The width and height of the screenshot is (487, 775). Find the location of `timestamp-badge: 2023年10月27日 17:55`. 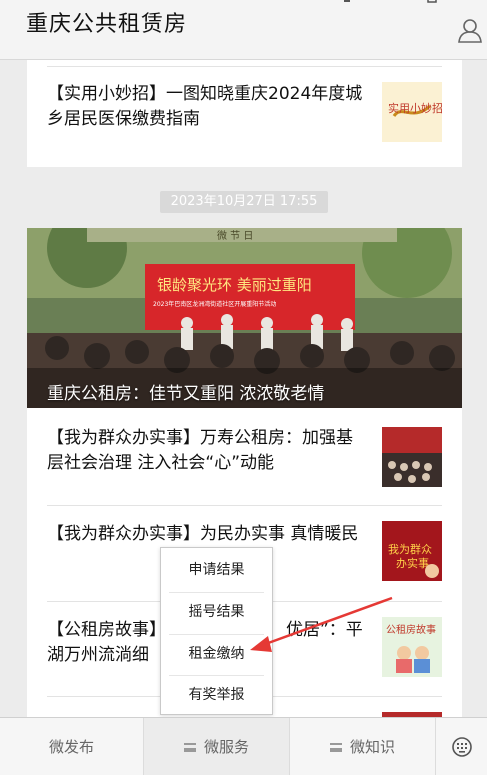

timestamp-badge: 2023年10月27日 17:55 is located at coordinates (244, 202).